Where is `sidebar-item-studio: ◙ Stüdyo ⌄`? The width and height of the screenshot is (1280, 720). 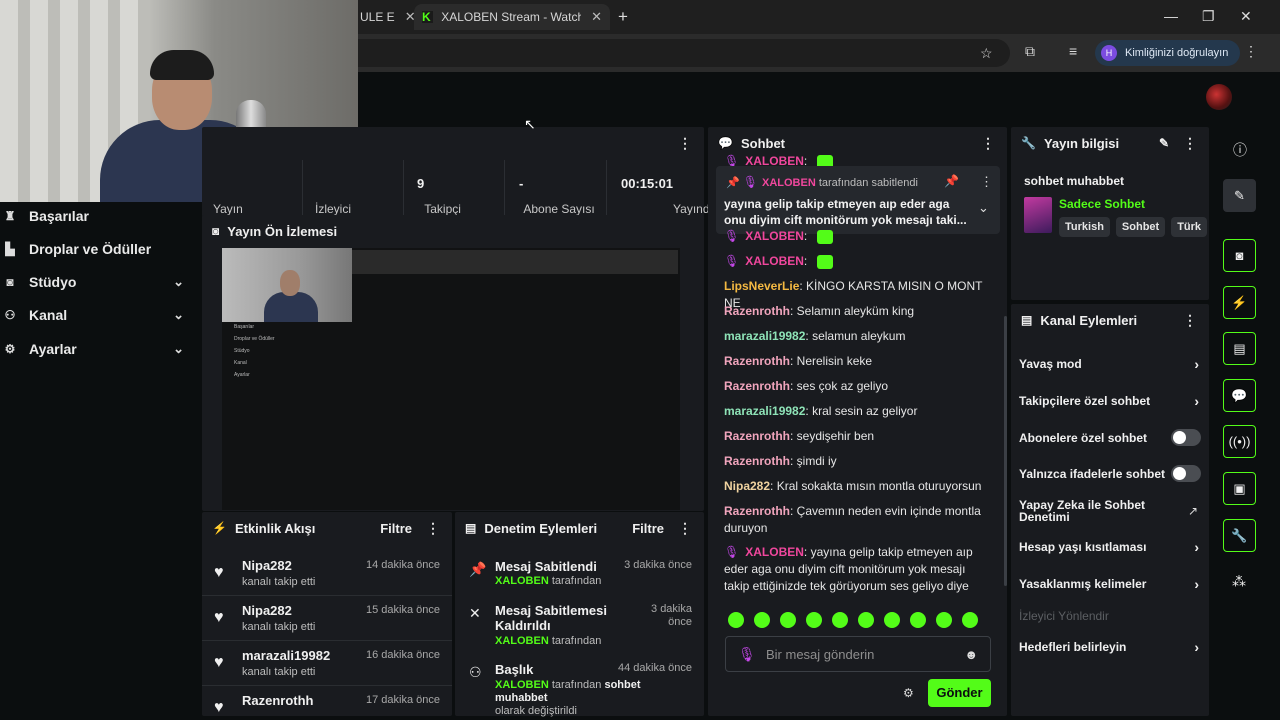
sidebar-item-studio: ◙ Stüdyo ⌄ is located at coordinates (100, 282).